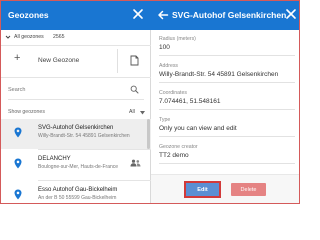 This screenshot has height=240, width=320. I want to click on detail-footer: Edit Delete, so click(225, 188).